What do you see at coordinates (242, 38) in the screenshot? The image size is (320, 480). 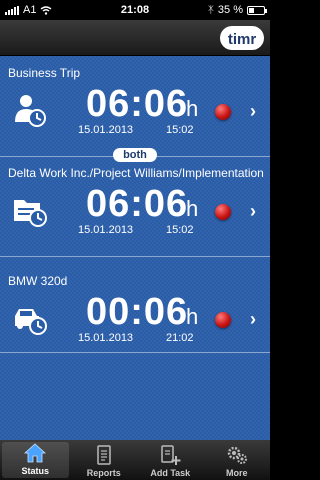 I see `timr-logo: timr` at bounding box center [242, 38].